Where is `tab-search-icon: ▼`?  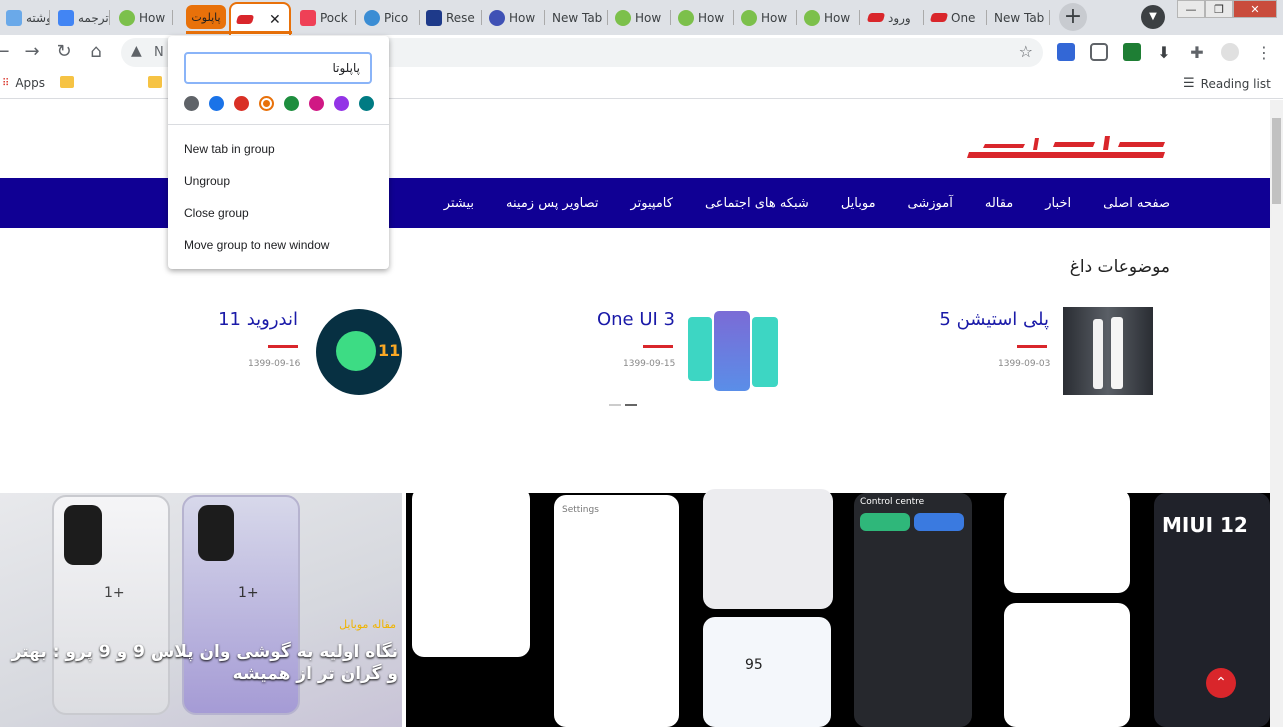 tab-search-icon: ▼ is located at coordinates (1153, 17).